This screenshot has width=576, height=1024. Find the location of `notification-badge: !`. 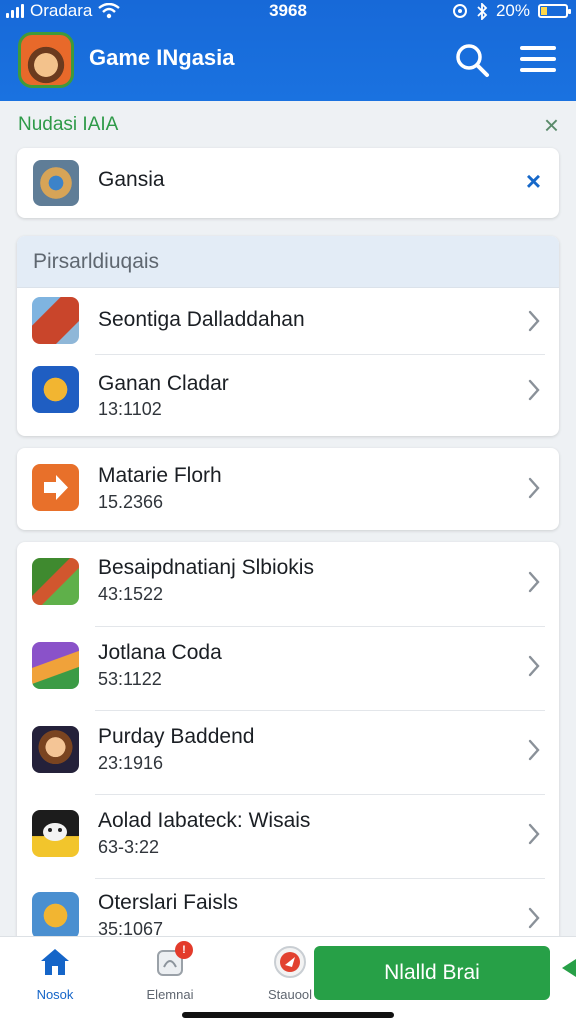

notification-badge: ! is located at coordinates (184, 950).